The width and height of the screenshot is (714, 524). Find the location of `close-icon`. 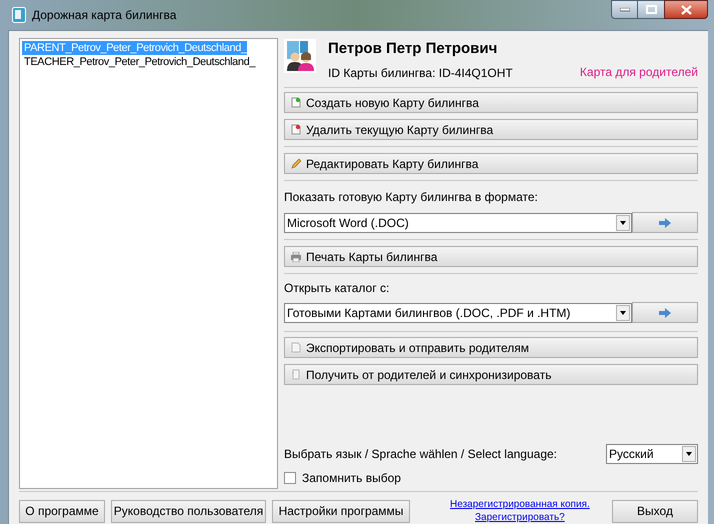

close-icon is located at coordinates (686, 9).